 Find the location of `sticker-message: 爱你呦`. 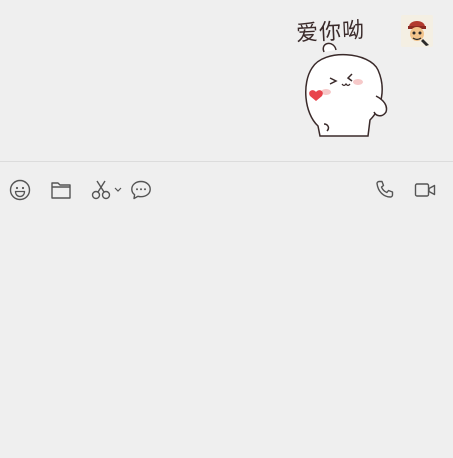

sticker-message: 爱你呦 is located at coordinates (340, 73).